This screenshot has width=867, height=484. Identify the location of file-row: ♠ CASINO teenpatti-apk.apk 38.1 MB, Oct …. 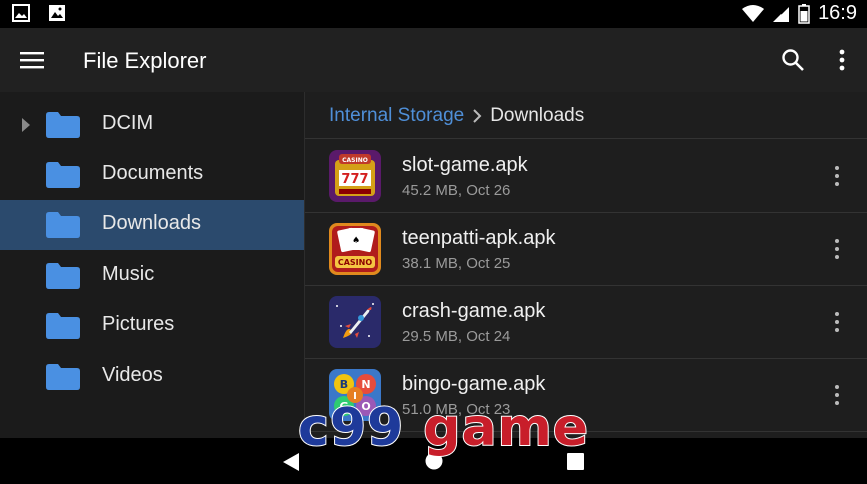
(586, 249).